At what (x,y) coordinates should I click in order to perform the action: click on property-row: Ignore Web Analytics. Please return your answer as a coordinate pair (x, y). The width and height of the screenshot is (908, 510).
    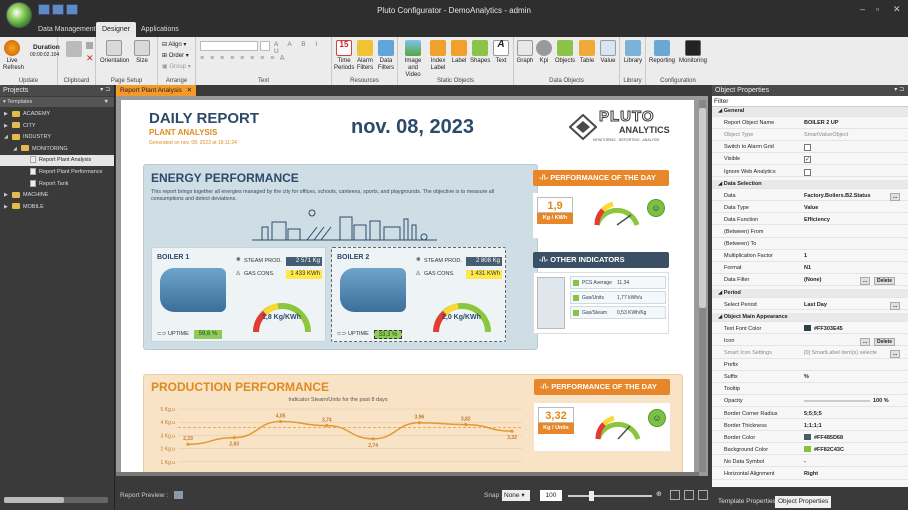
    Looking at the image, I should click on (810, 172).